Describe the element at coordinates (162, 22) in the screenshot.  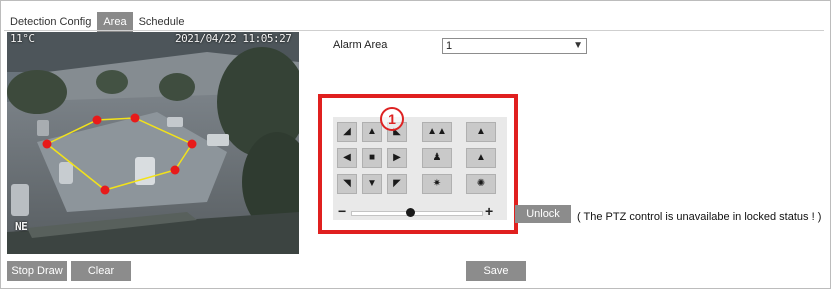
I see `tab-schedule: Schedule` at that location.